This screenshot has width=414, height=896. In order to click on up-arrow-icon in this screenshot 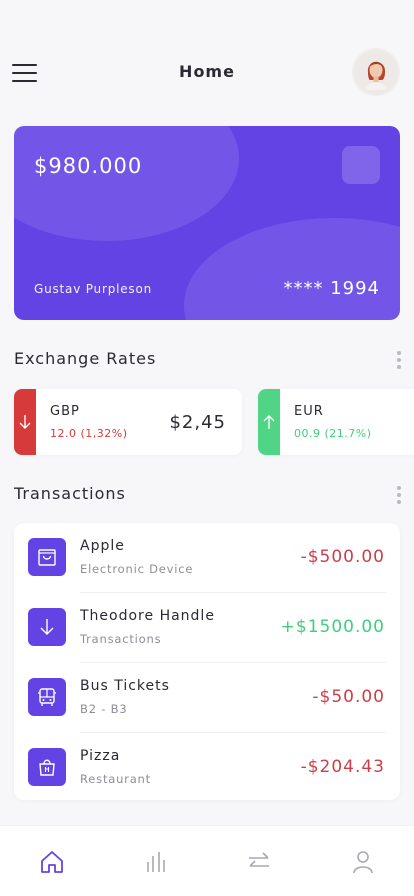, I will do `click(269, 422)`.